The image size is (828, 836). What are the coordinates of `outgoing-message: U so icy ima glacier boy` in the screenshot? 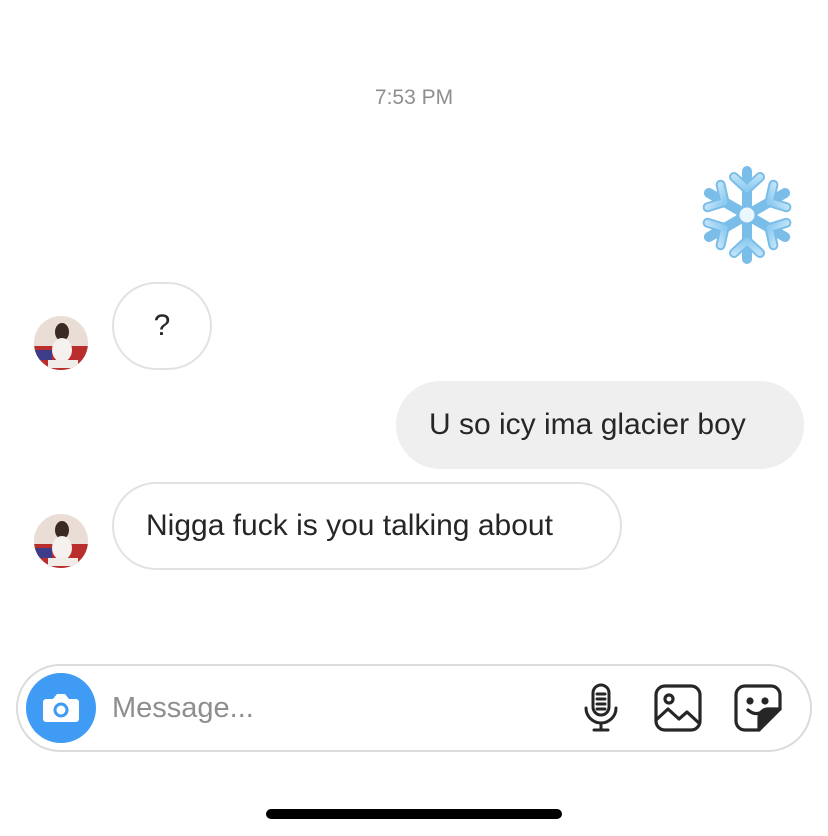 It's located at (600, 425).